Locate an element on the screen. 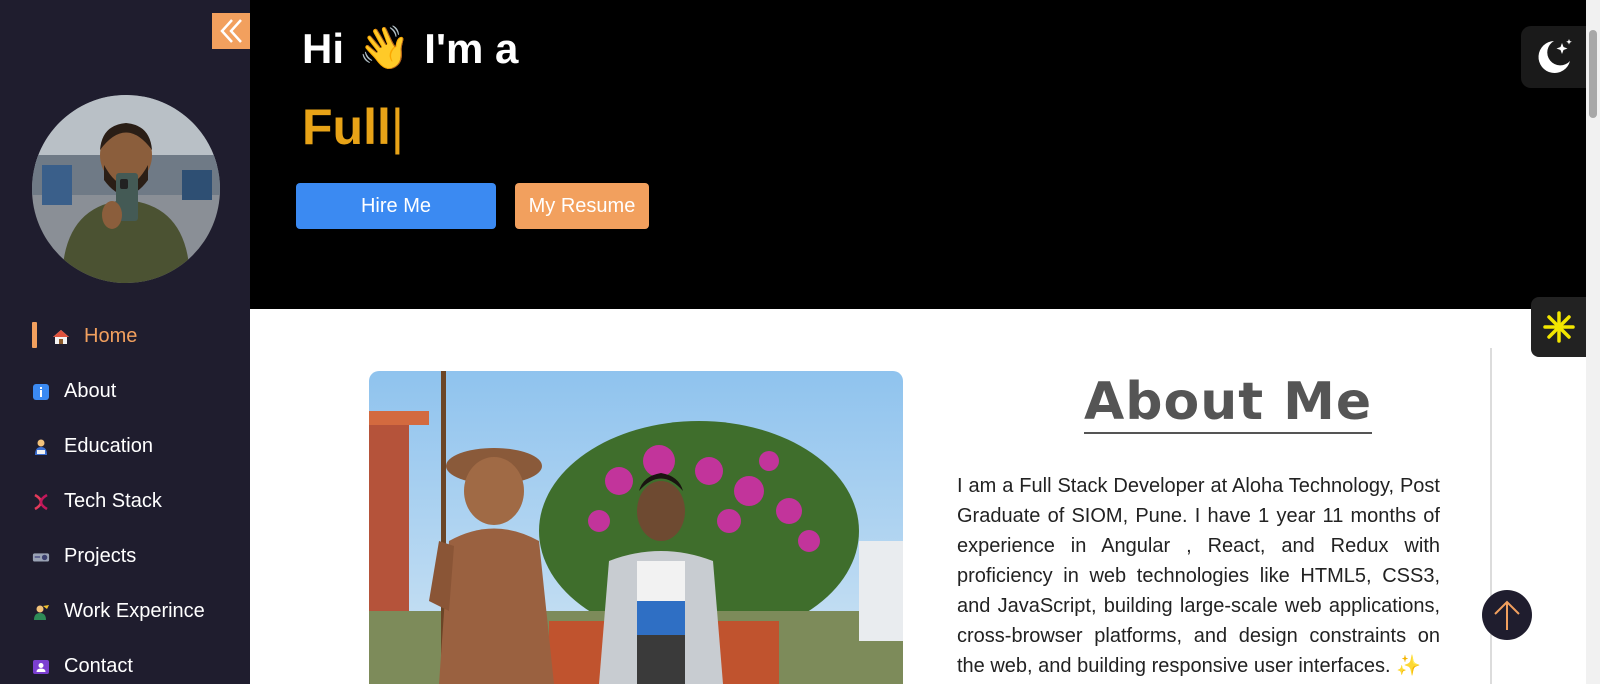 This screenshot has width=1600, height=694. dna-icon is located at coordinates (41, 502).